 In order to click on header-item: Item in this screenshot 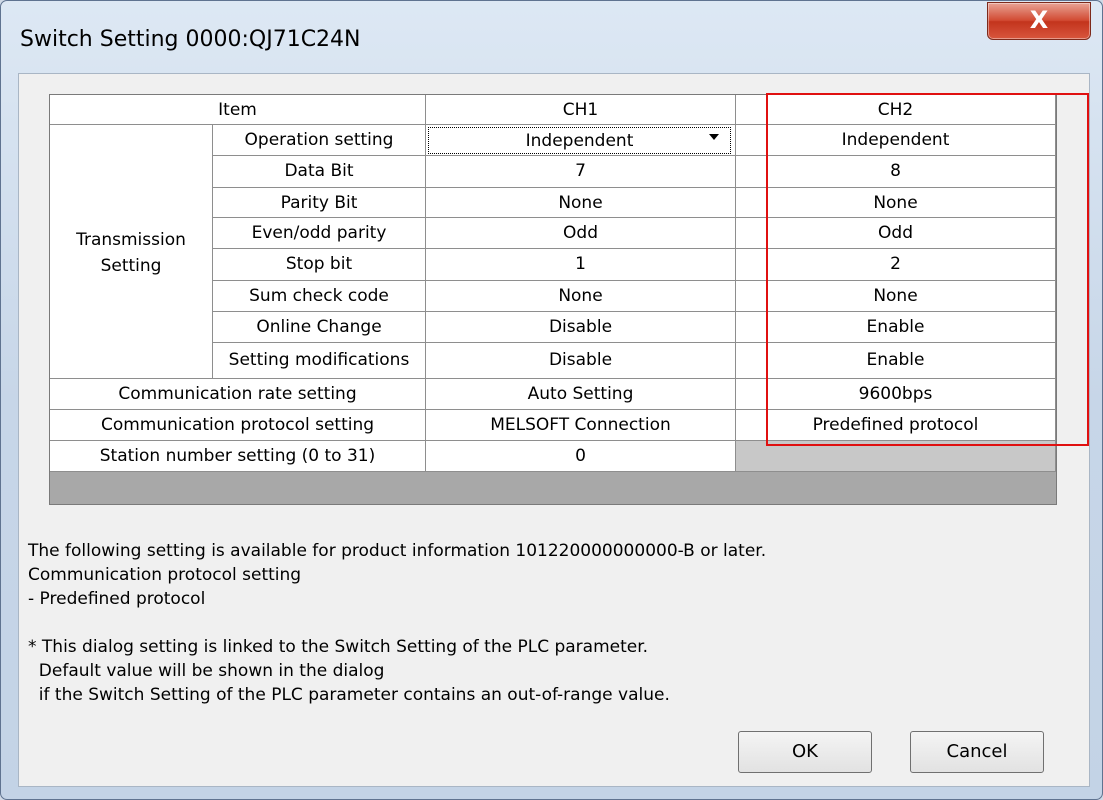, I will do `click(238, 110)`.